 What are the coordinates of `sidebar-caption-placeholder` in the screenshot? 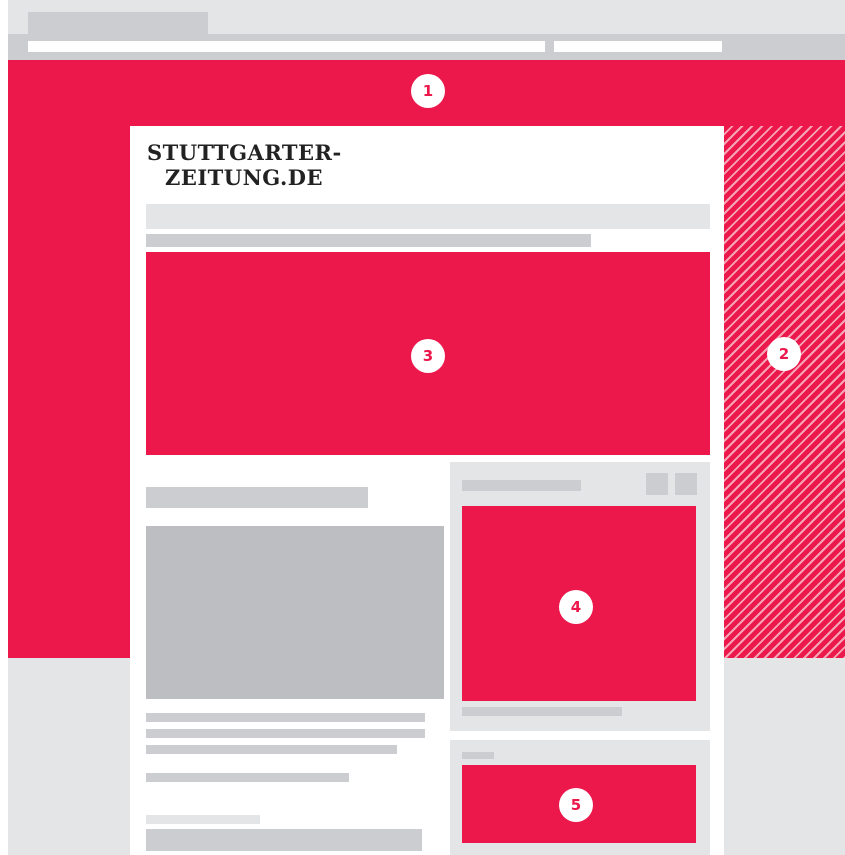 It's located at (542, 711).